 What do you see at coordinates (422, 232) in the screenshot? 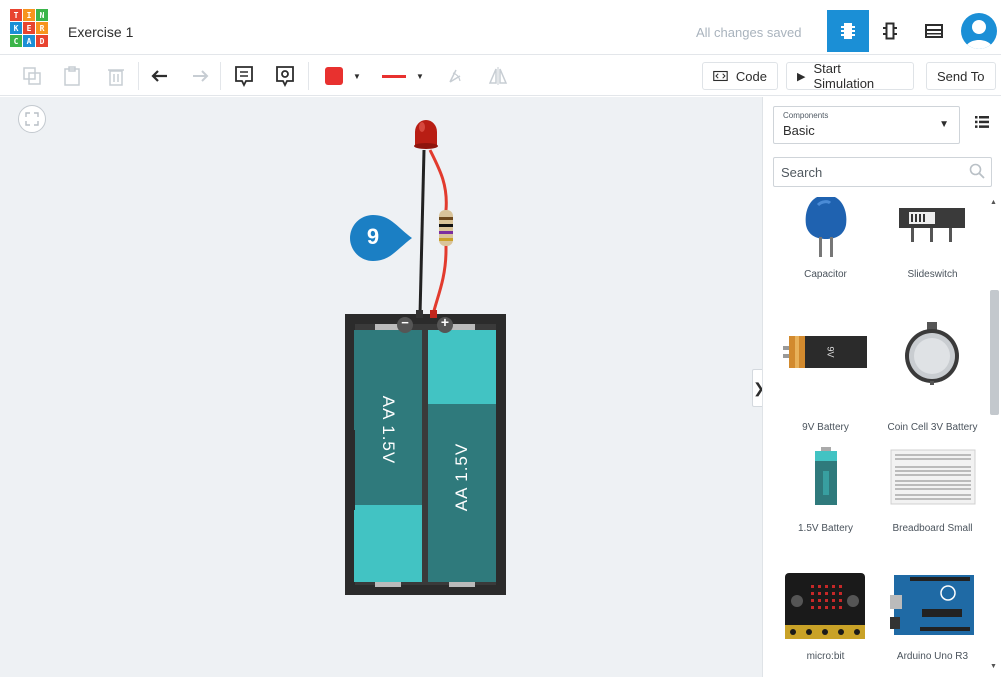
I see `black-wire` at bounding box center [422, 232].